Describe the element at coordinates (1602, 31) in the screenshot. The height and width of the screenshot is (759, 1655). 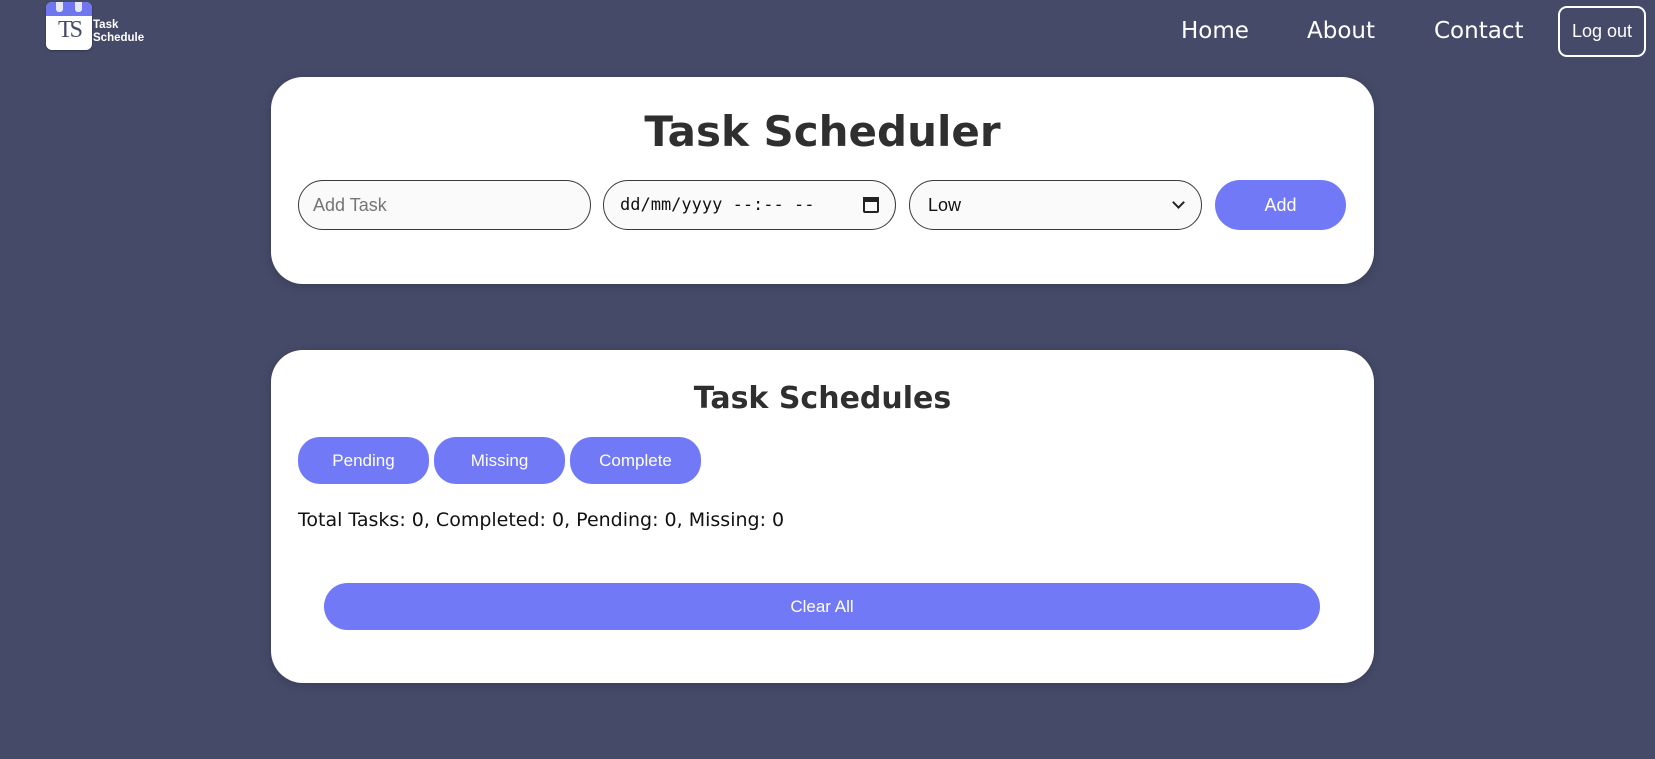
I see `logout-button: Log out` at that location.